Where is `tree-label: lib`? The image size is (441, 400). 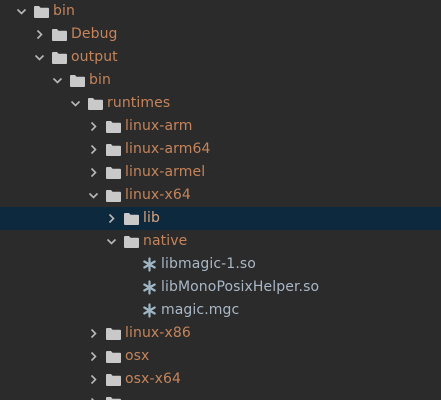 tree-label: lib is located at coordinates (151, 218).